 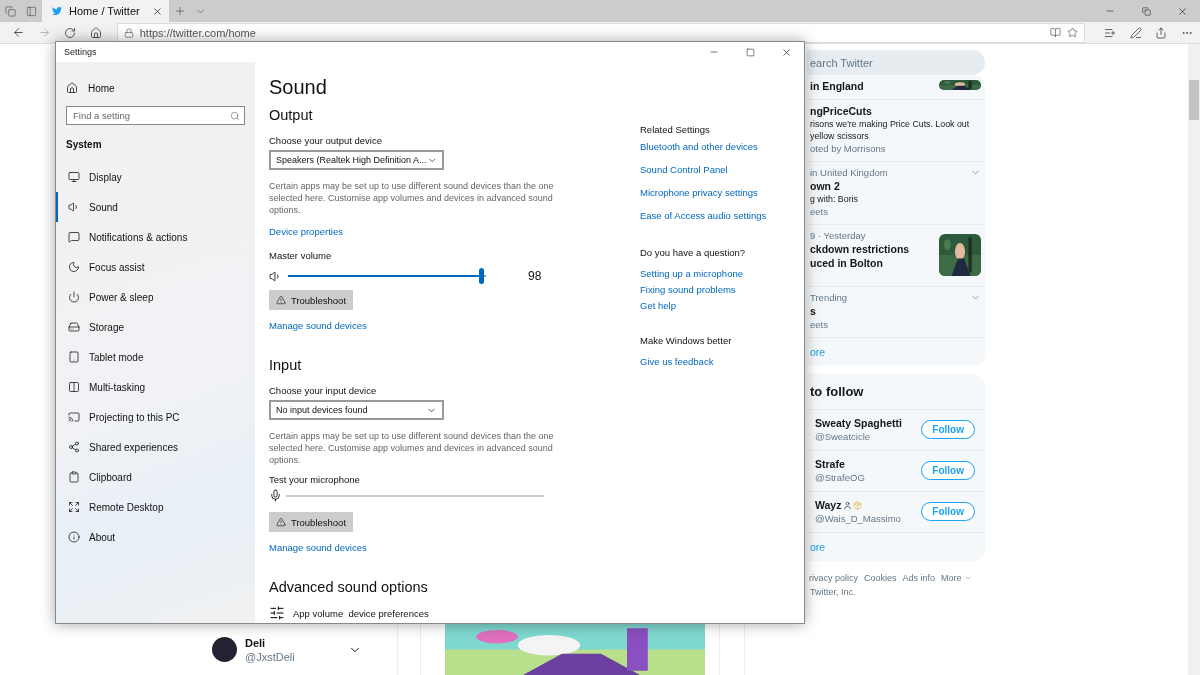 I want to click on device-properties-link: Device properties, so click(x=454, y=231).